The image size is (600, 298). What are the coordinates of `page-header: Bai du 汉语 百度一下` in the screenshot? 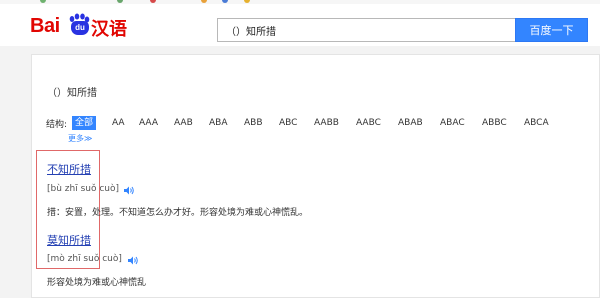 It's located at (300, 25).